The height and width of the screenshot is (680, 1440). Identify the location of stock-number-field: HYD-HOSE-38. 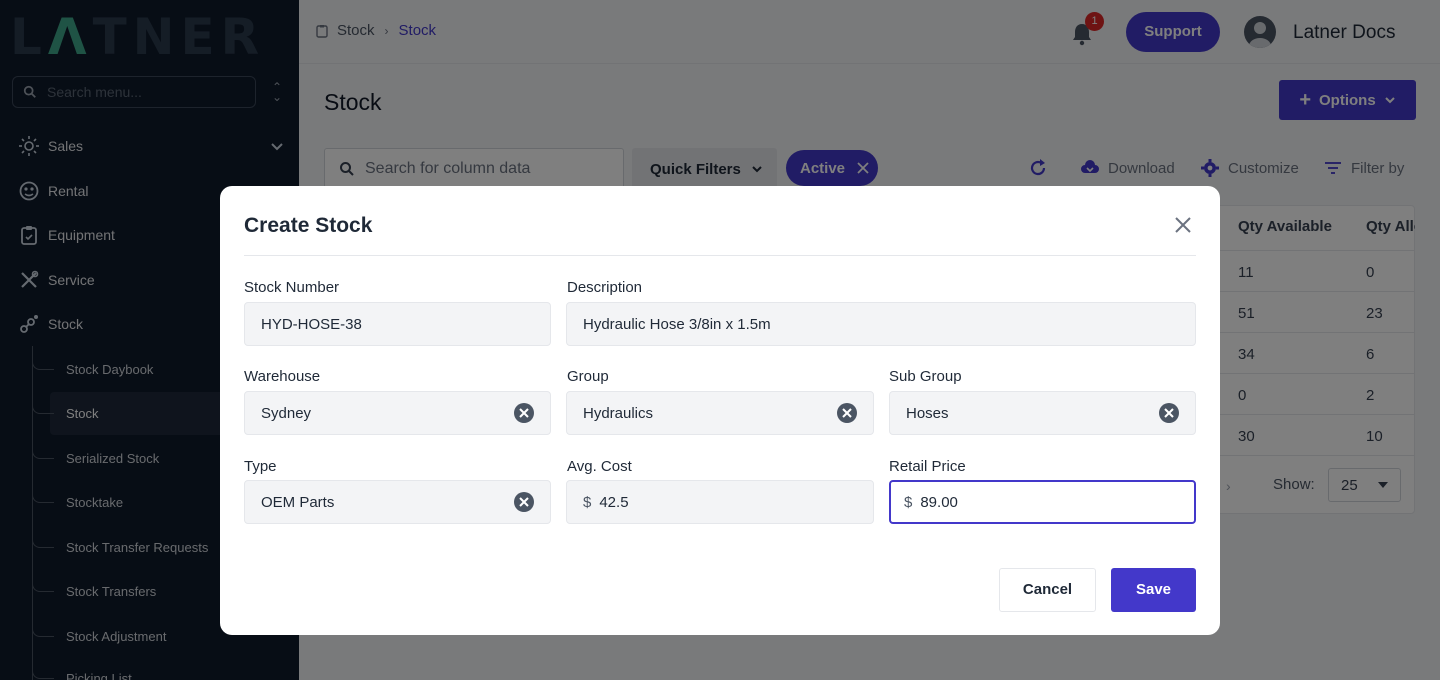
(397, 324).